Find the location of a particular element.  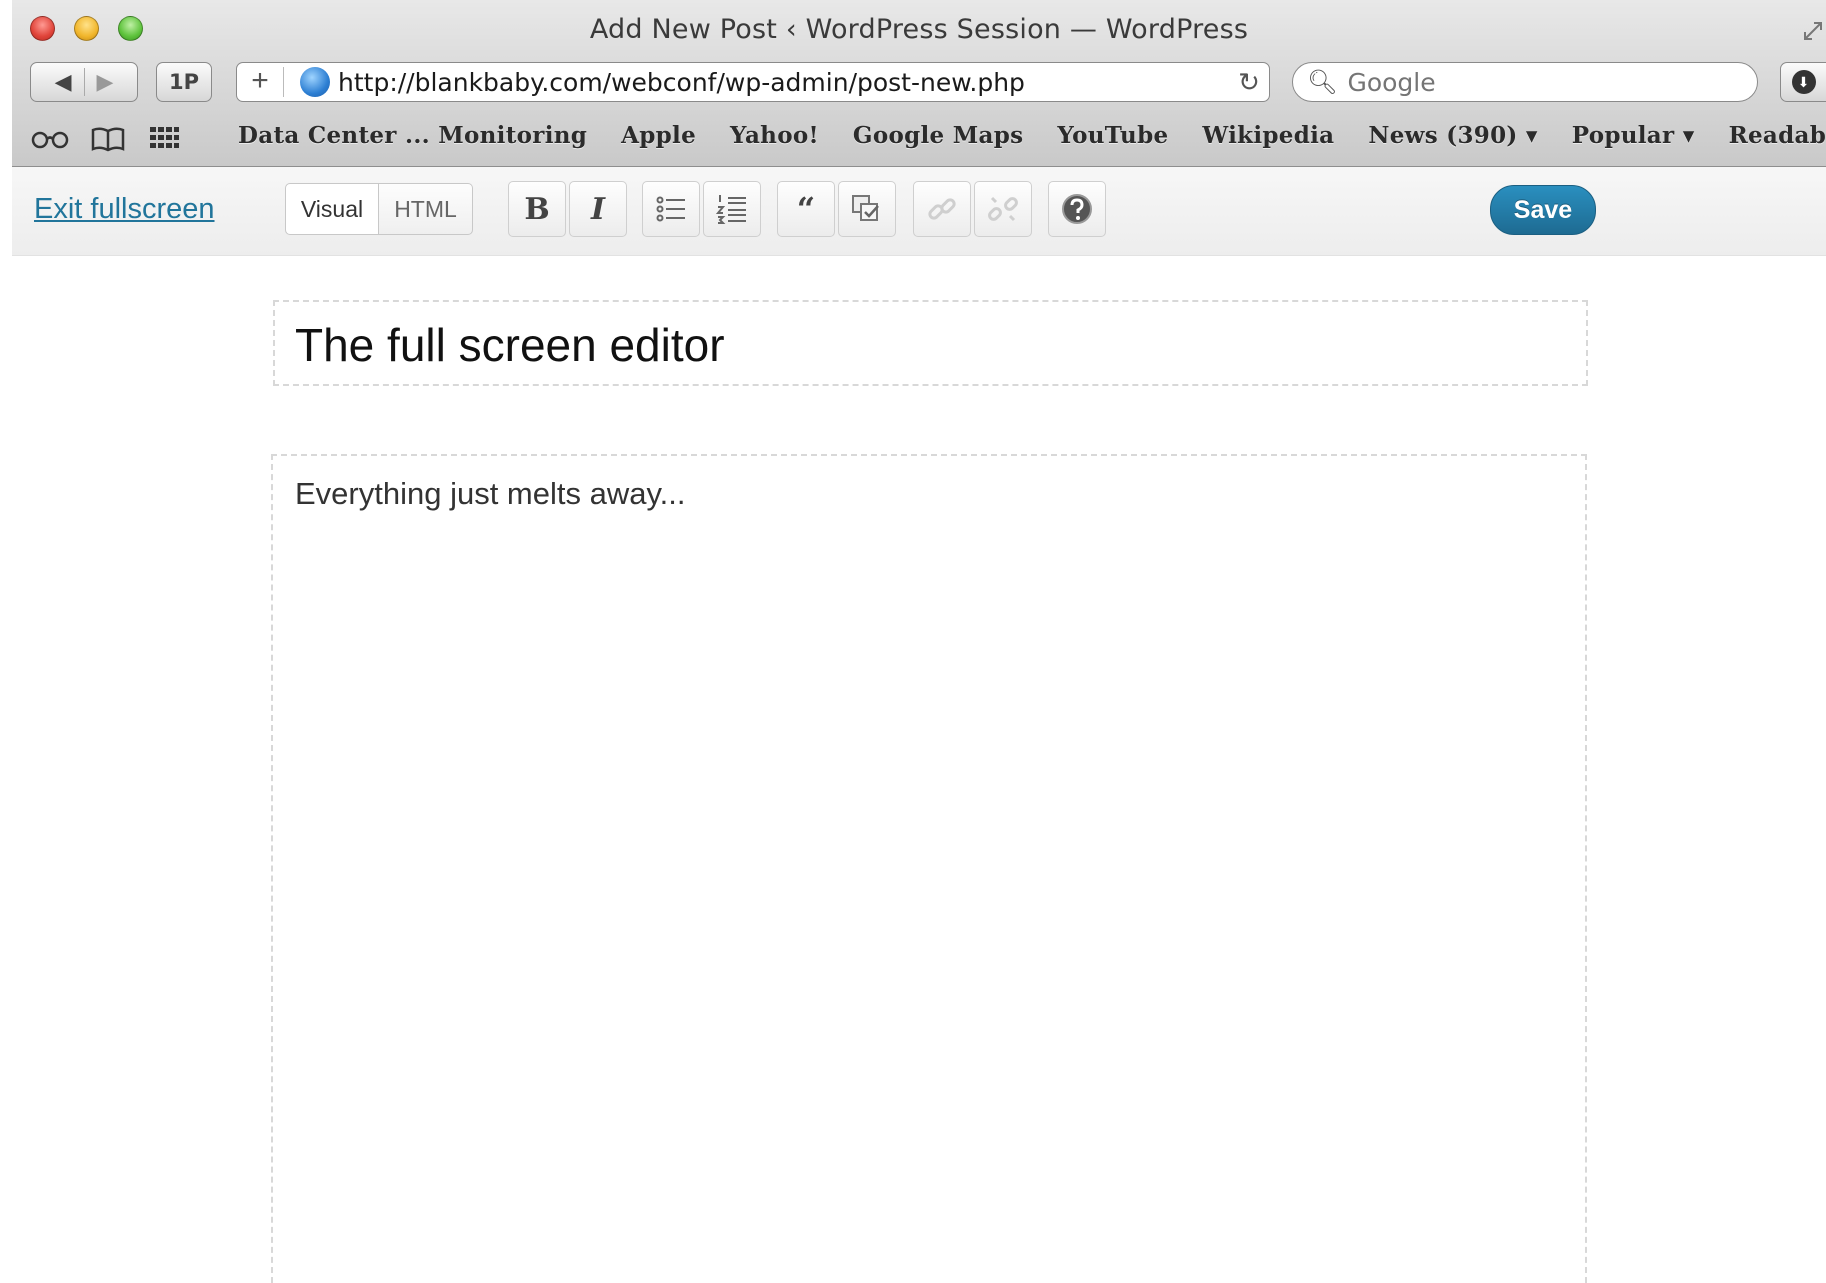

bookmark-item: YouTube is located at coordinates (1112, 135).